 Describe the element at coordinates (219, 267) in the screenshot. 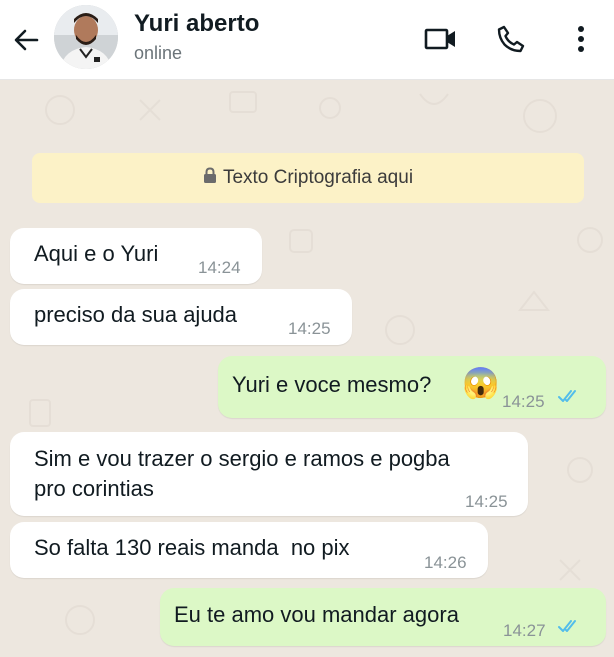

I see `message-time: 14:24` at that location.